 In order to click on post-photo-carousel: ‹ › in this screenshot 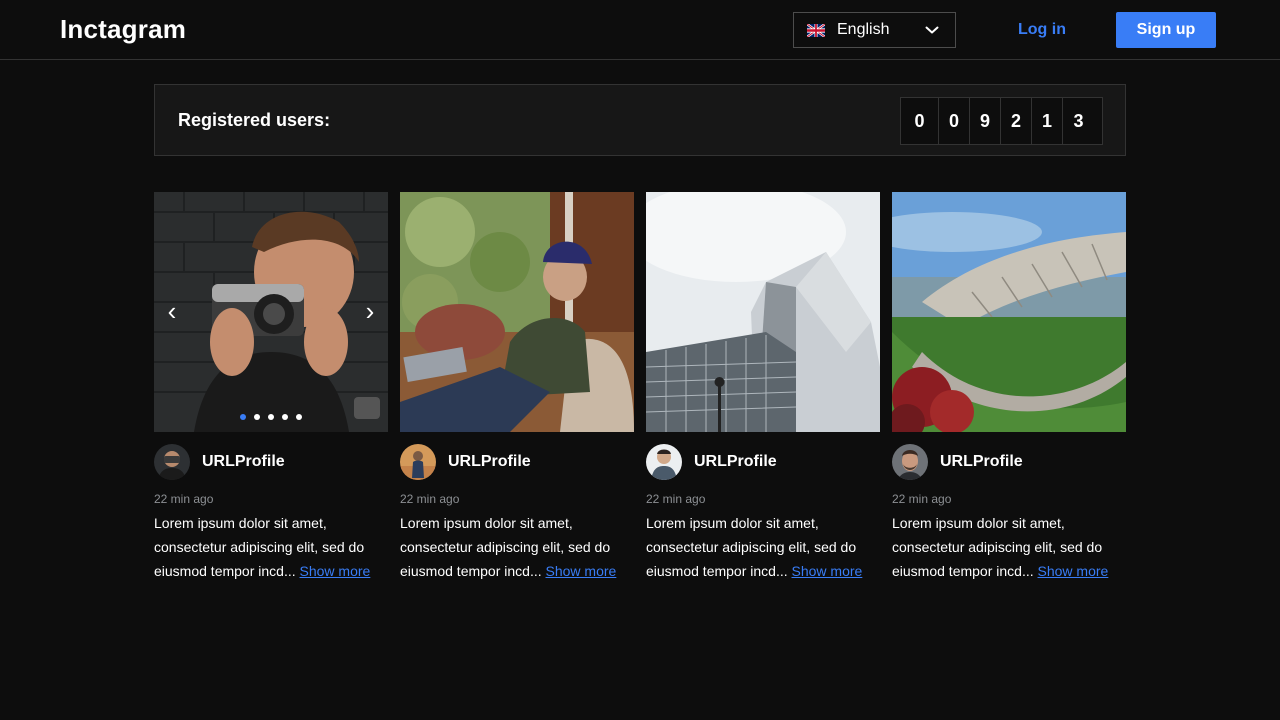, I will do `click(271, 312)`.